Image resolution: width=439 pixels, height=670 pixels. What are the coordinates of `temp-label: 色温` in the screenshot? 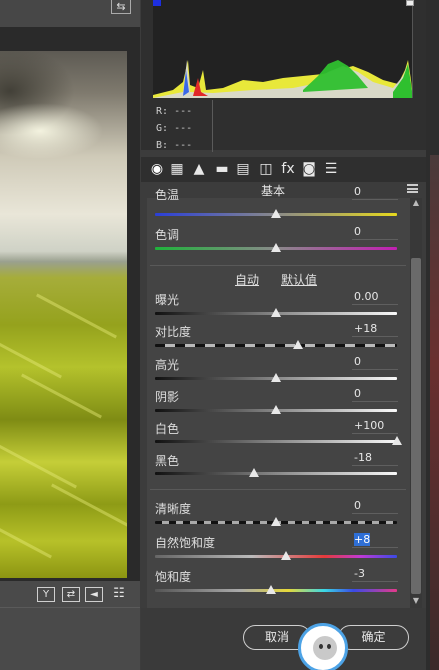 It's located at (167, 195).